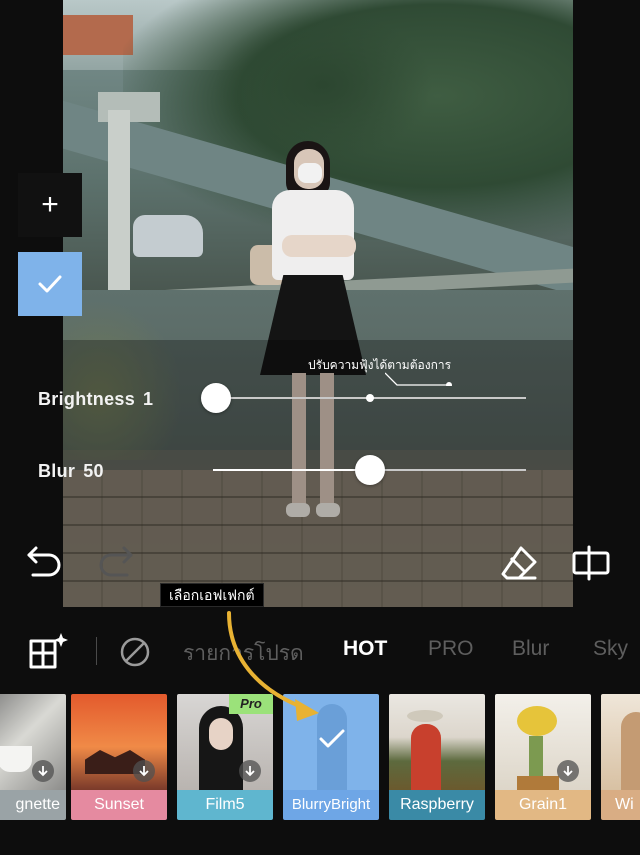  I want to click on brightness-slider-row: Brightness 1, so click(288, 399).